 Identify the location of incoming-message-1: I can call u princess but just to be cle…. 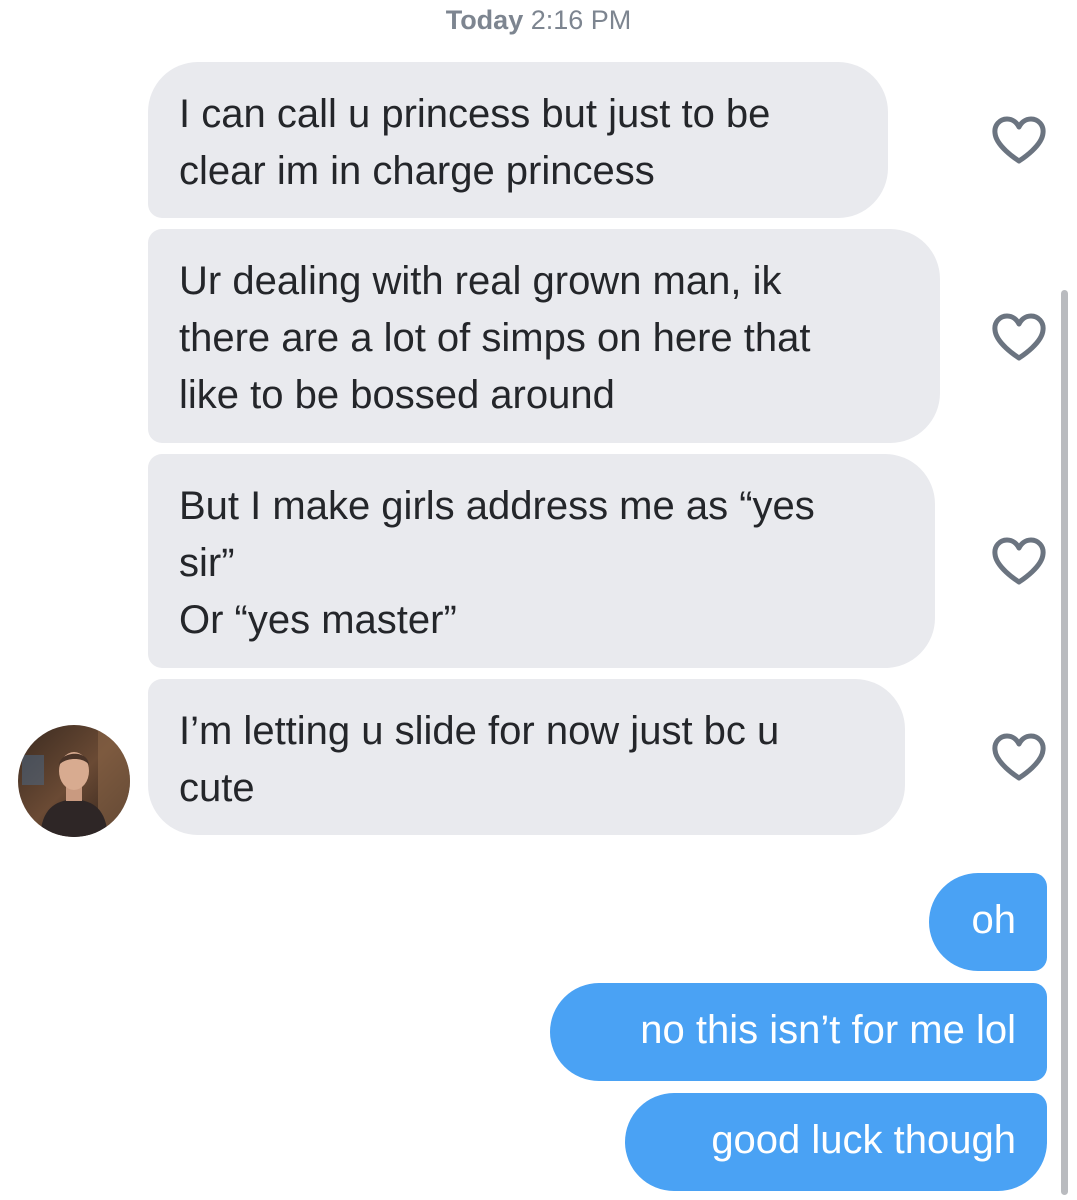
(518, 140).